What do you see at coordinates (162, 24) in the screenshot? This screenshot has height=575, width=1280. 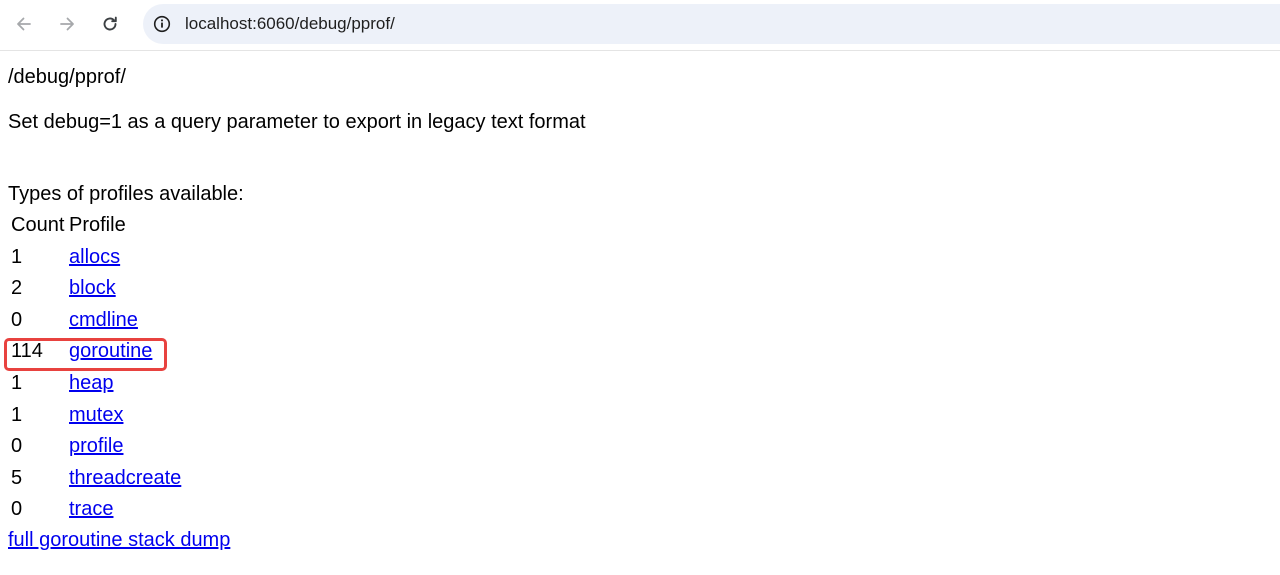 I see `info-circle-icon` at bounding box center [162, 24].